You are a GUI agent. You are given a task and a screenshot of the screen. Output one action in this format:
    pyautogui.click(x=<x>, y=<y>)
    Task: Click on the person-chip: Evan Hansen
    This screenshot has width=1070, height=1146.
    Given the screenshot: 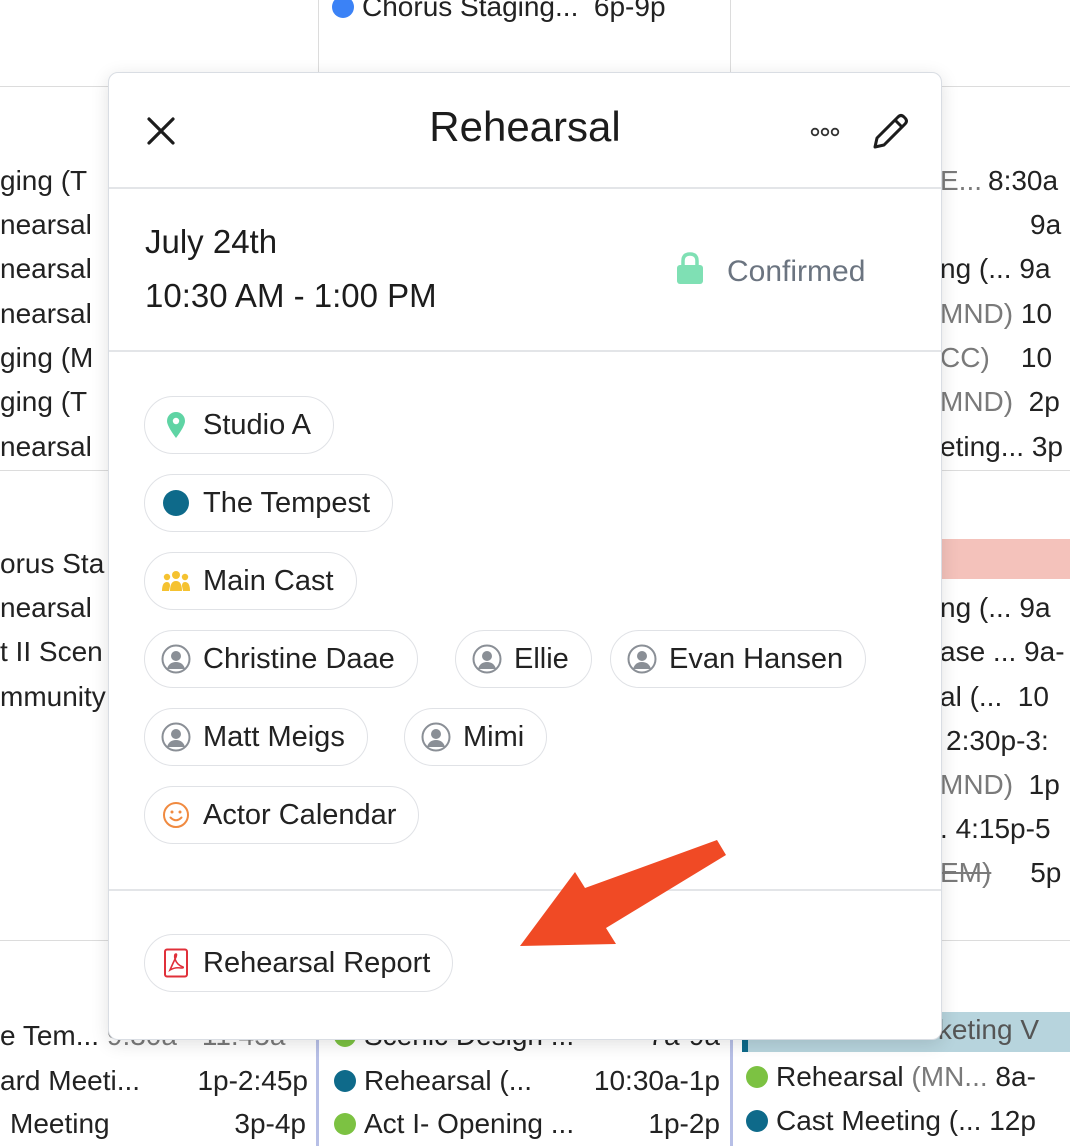 What is the action you would take?
    pyautogui.click(x=738, y=659)
    